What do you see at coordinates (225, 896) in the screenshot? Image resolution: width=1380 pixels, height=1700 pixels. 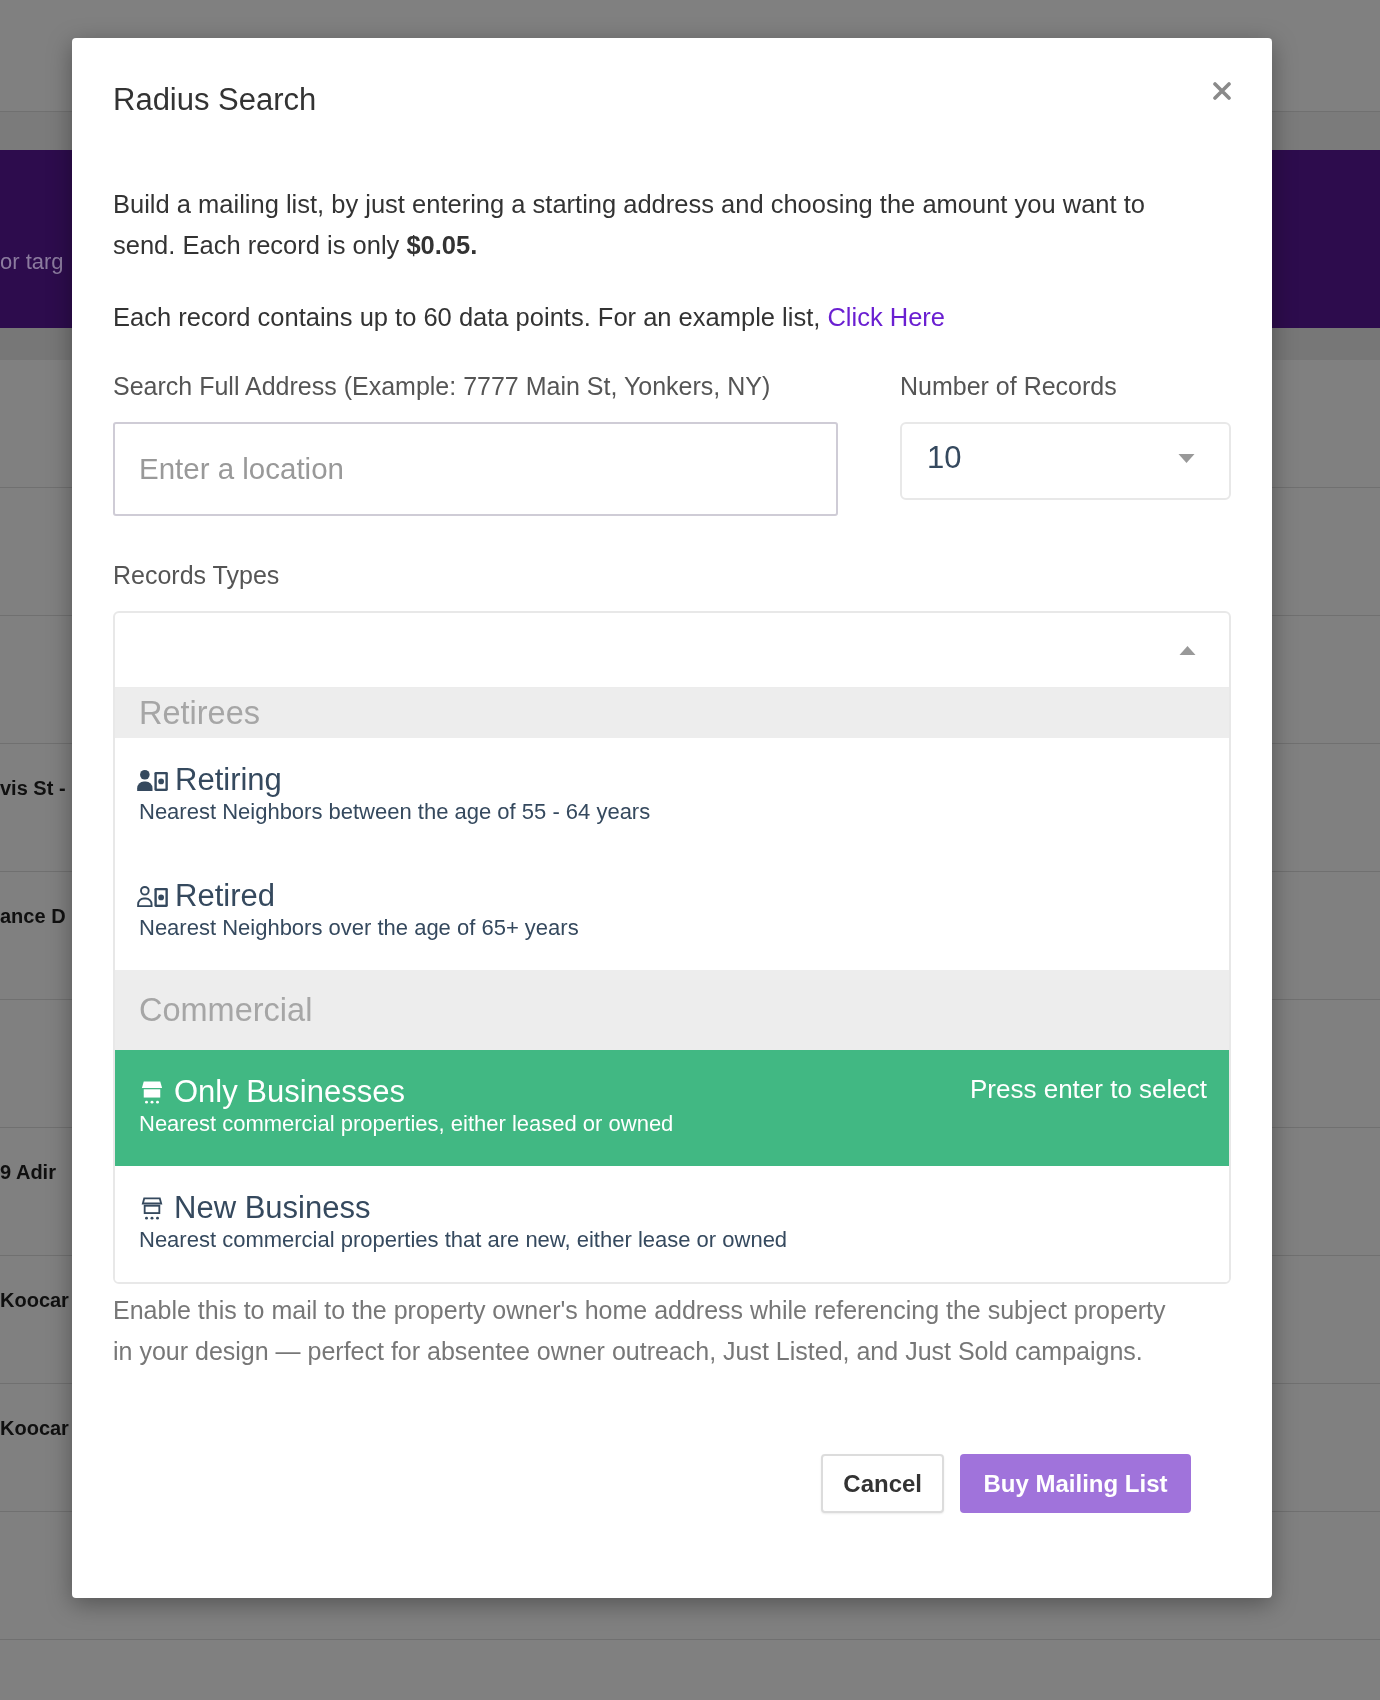 I see `option-title: Retired` at bounding box center [225, 896].